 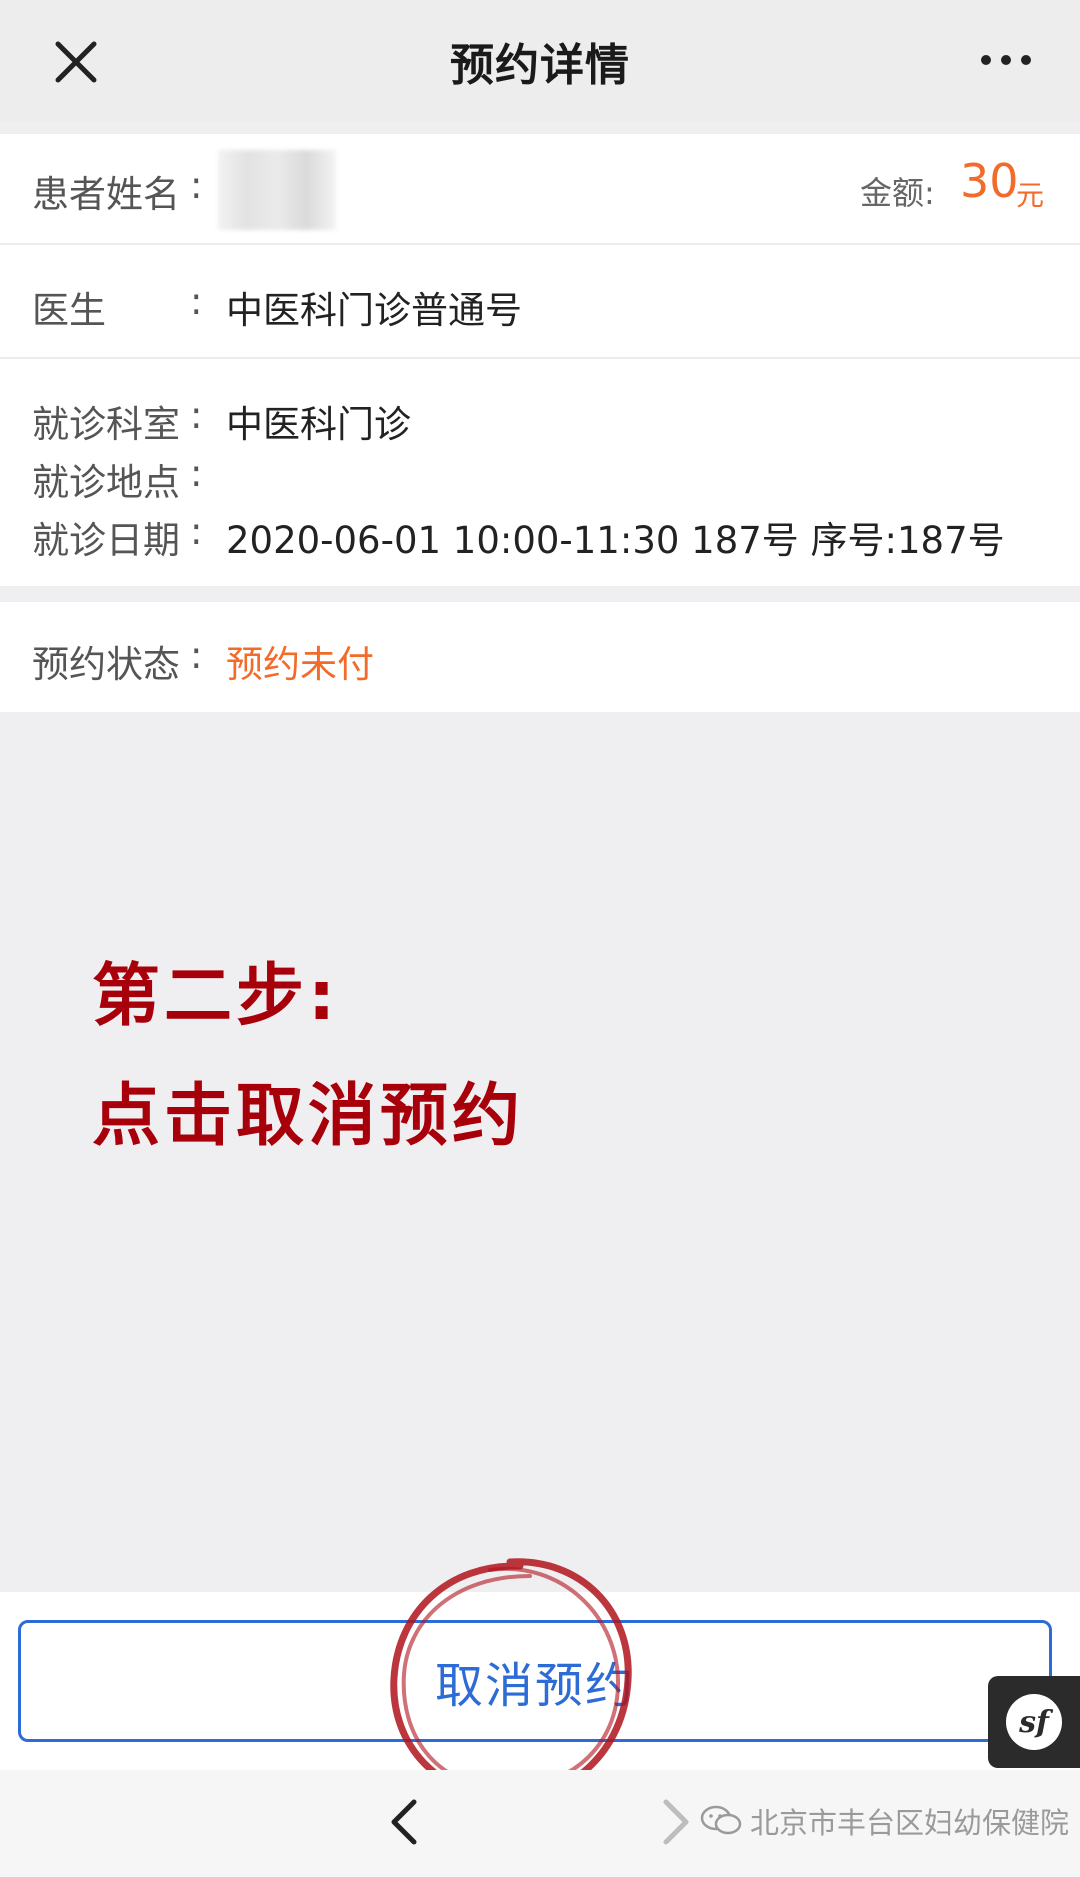 What do you see at coordinates (300, 664) in the screenshot?
I see `status-value: 预约未付` at bounding box center [300, 664].